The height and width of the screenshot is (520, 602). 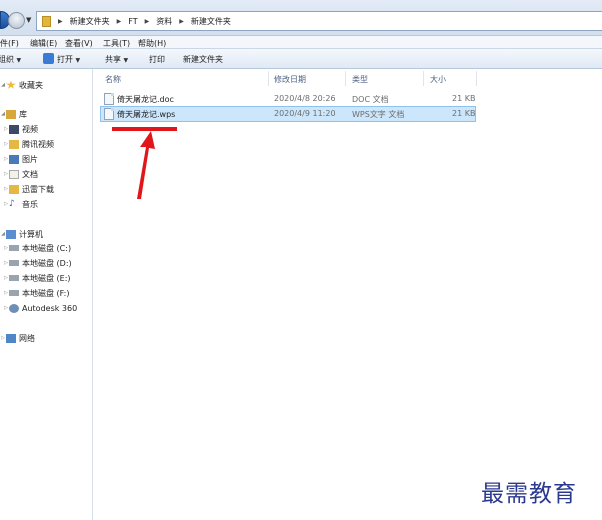 I want to click on file-type: WPS文字 文档, so click(x=378, y=114).